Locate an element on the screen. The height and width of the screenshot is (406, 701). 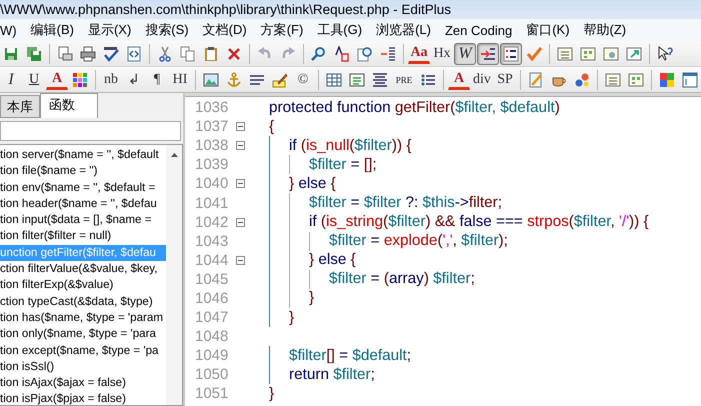
table-icon is located at coordinates (334, 80).